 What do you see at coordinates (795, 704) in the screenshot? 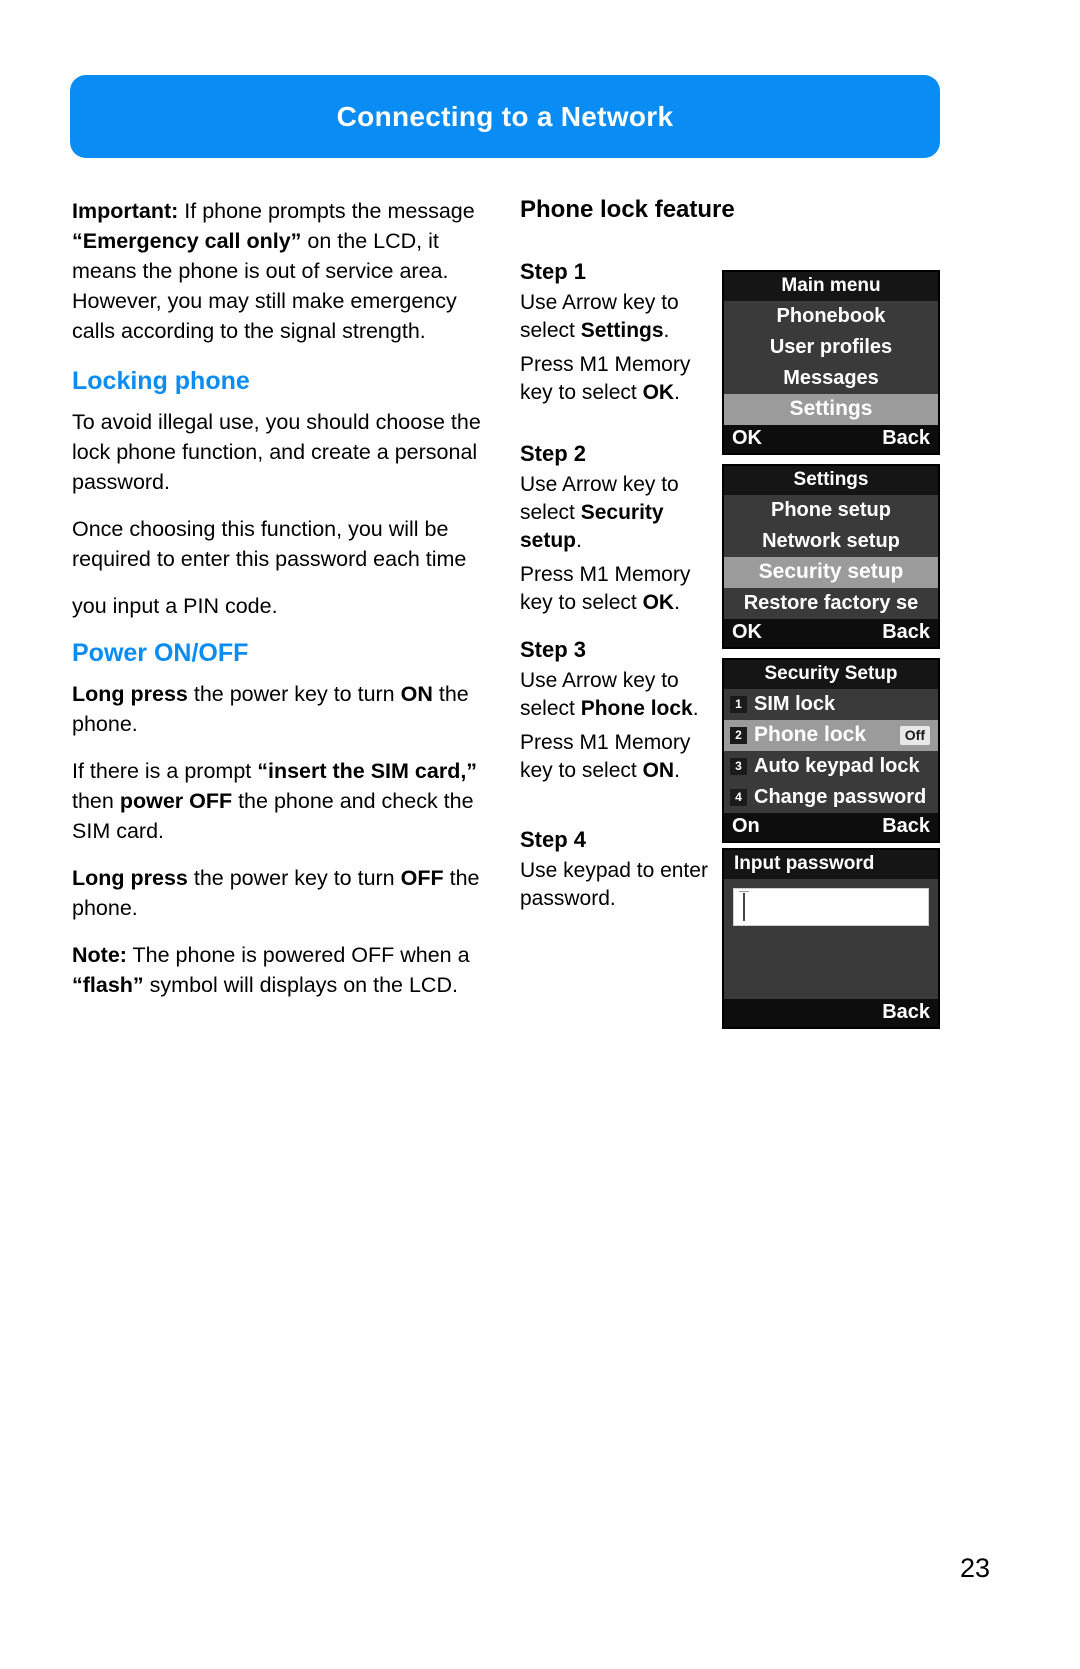
I see `security-item-label: SIM lock` at bounding box center [795, 704].